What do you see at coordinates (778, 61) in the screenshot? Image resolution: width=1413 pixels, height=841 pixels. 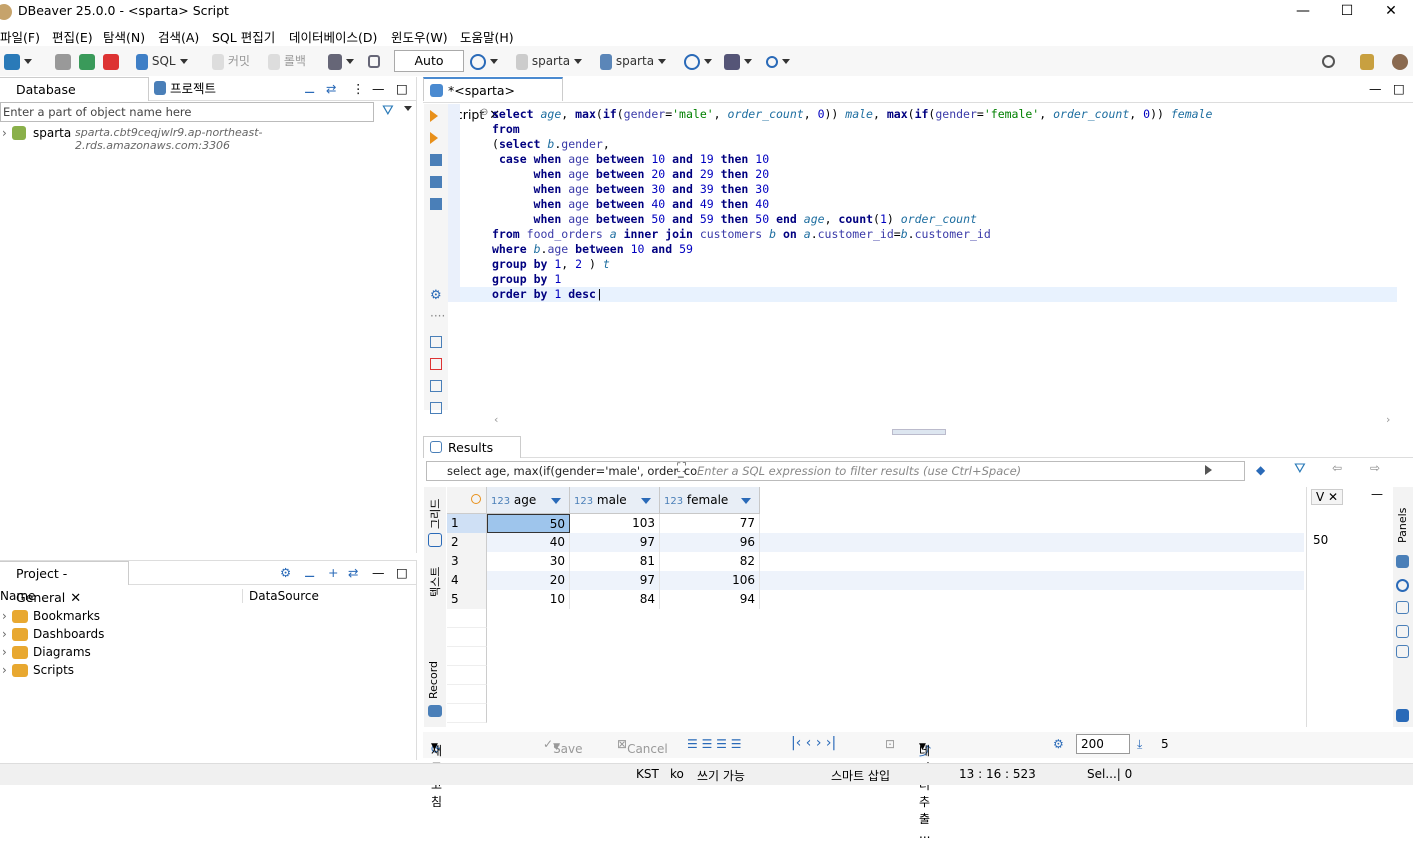 I see `search-button` at bounding box center [778, 61].